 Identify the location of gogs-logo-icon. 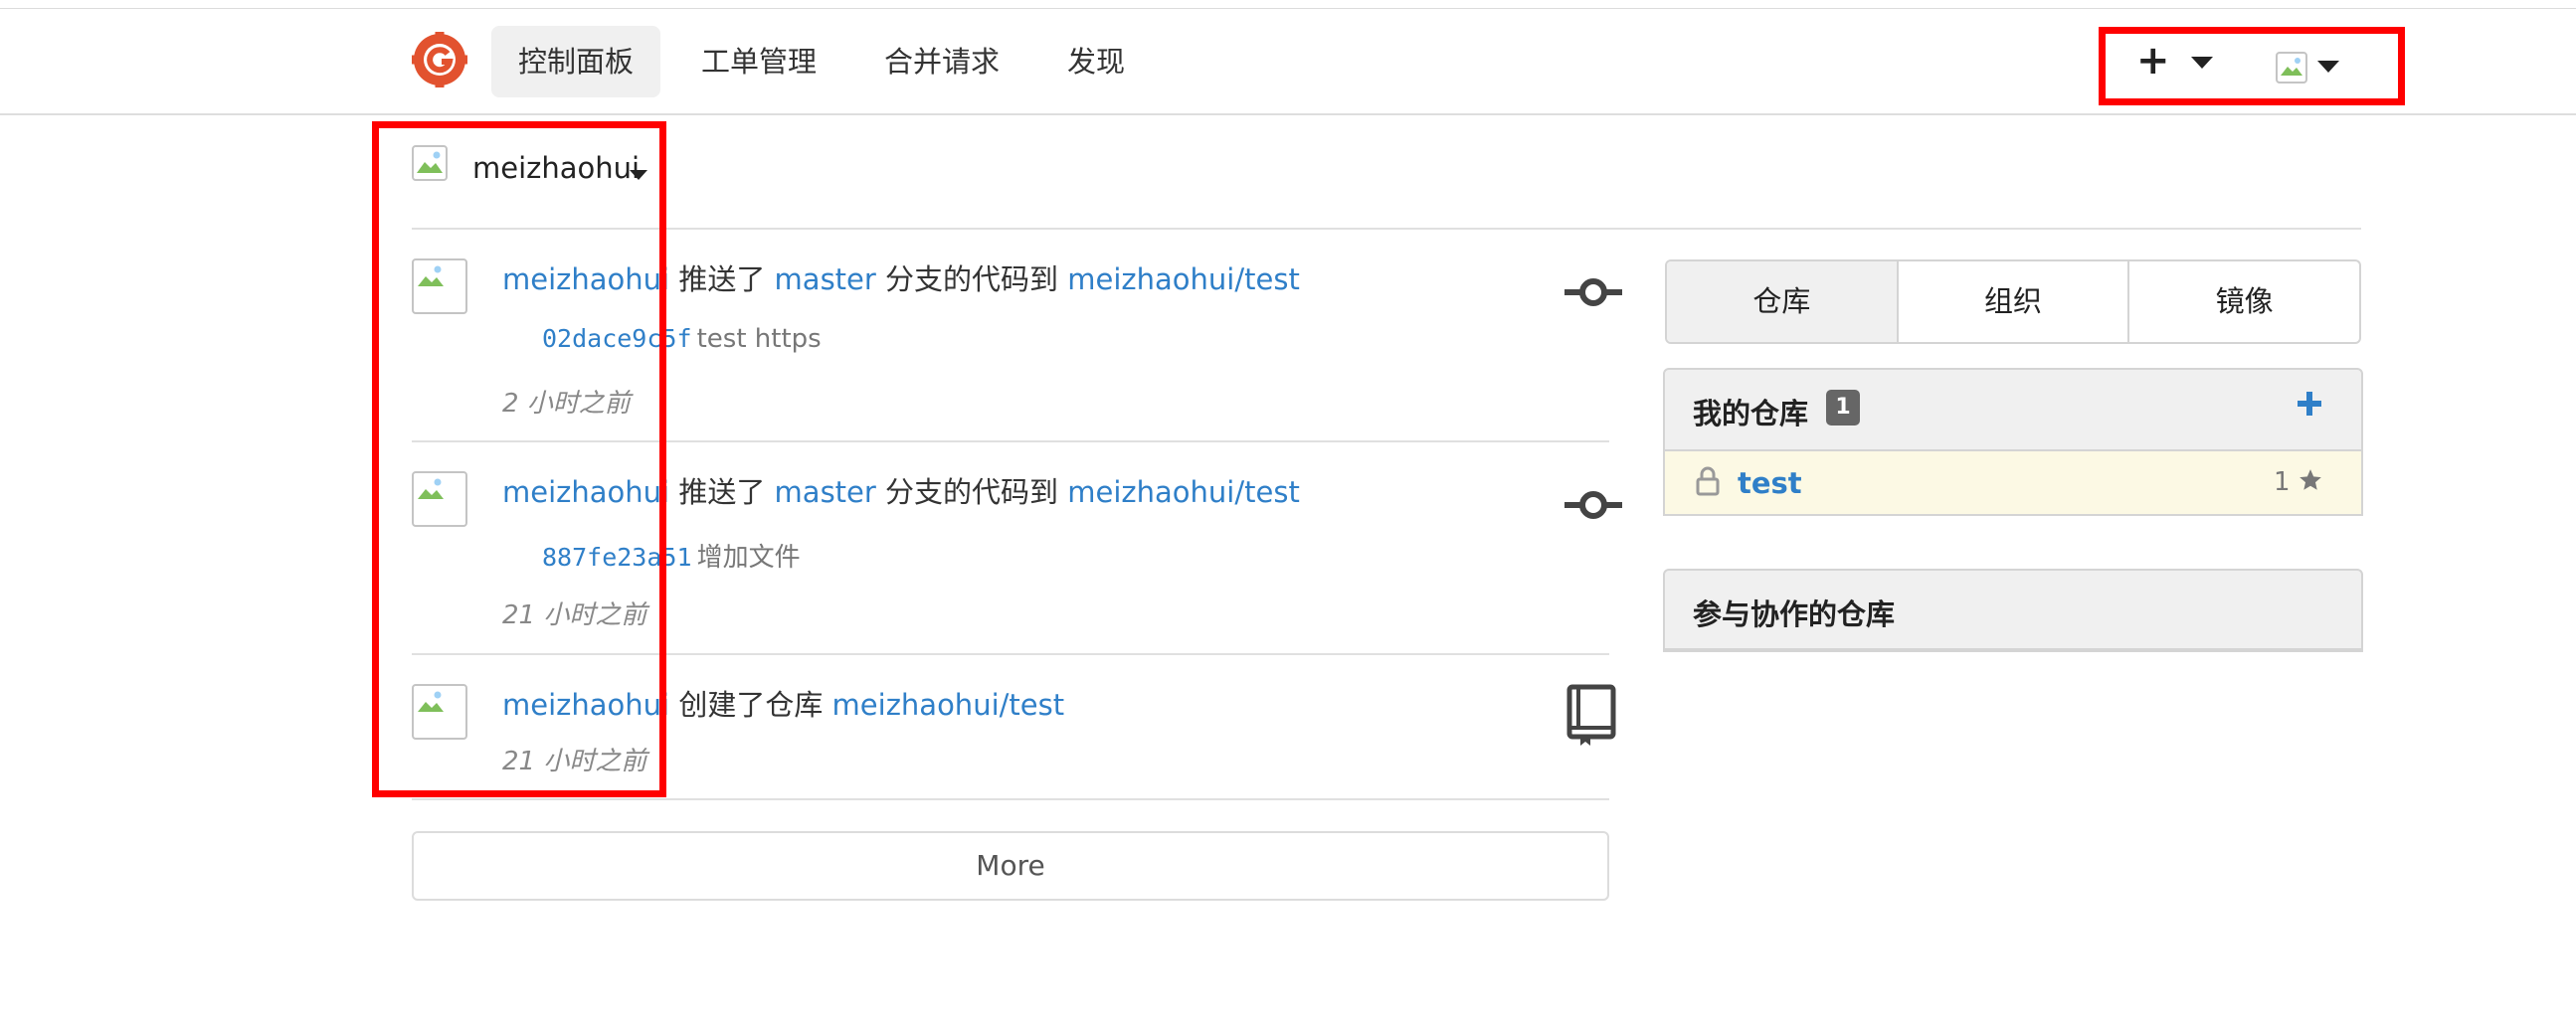
(439, 60).